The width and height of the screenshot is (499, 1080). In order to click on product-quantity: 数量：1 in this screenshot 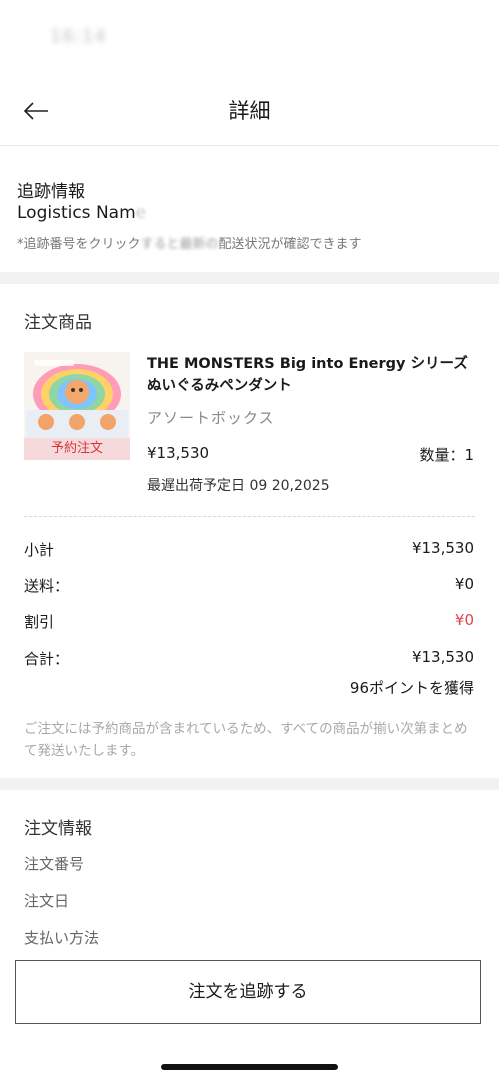, I will do `click(446, 455)`.